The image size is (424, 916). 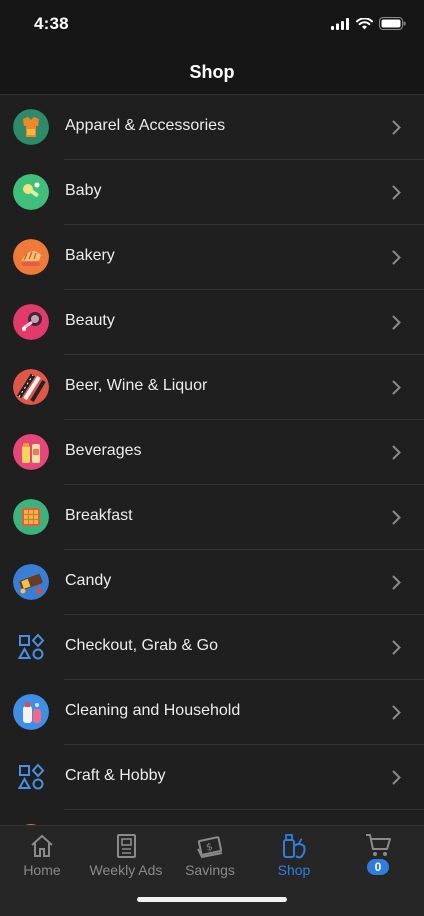 I want to click on beverages-icon, so click(x=31, y=452).